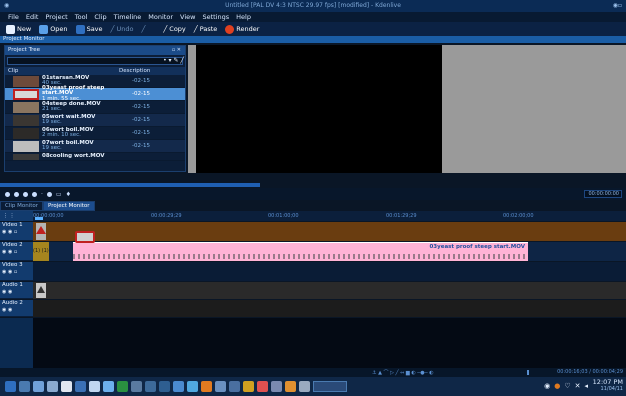 This screenshot has height=396, width=626. What do you see at coordinates (25, 194) in the screenshot?
I see `play-icon` at bounding box center [25, 194].